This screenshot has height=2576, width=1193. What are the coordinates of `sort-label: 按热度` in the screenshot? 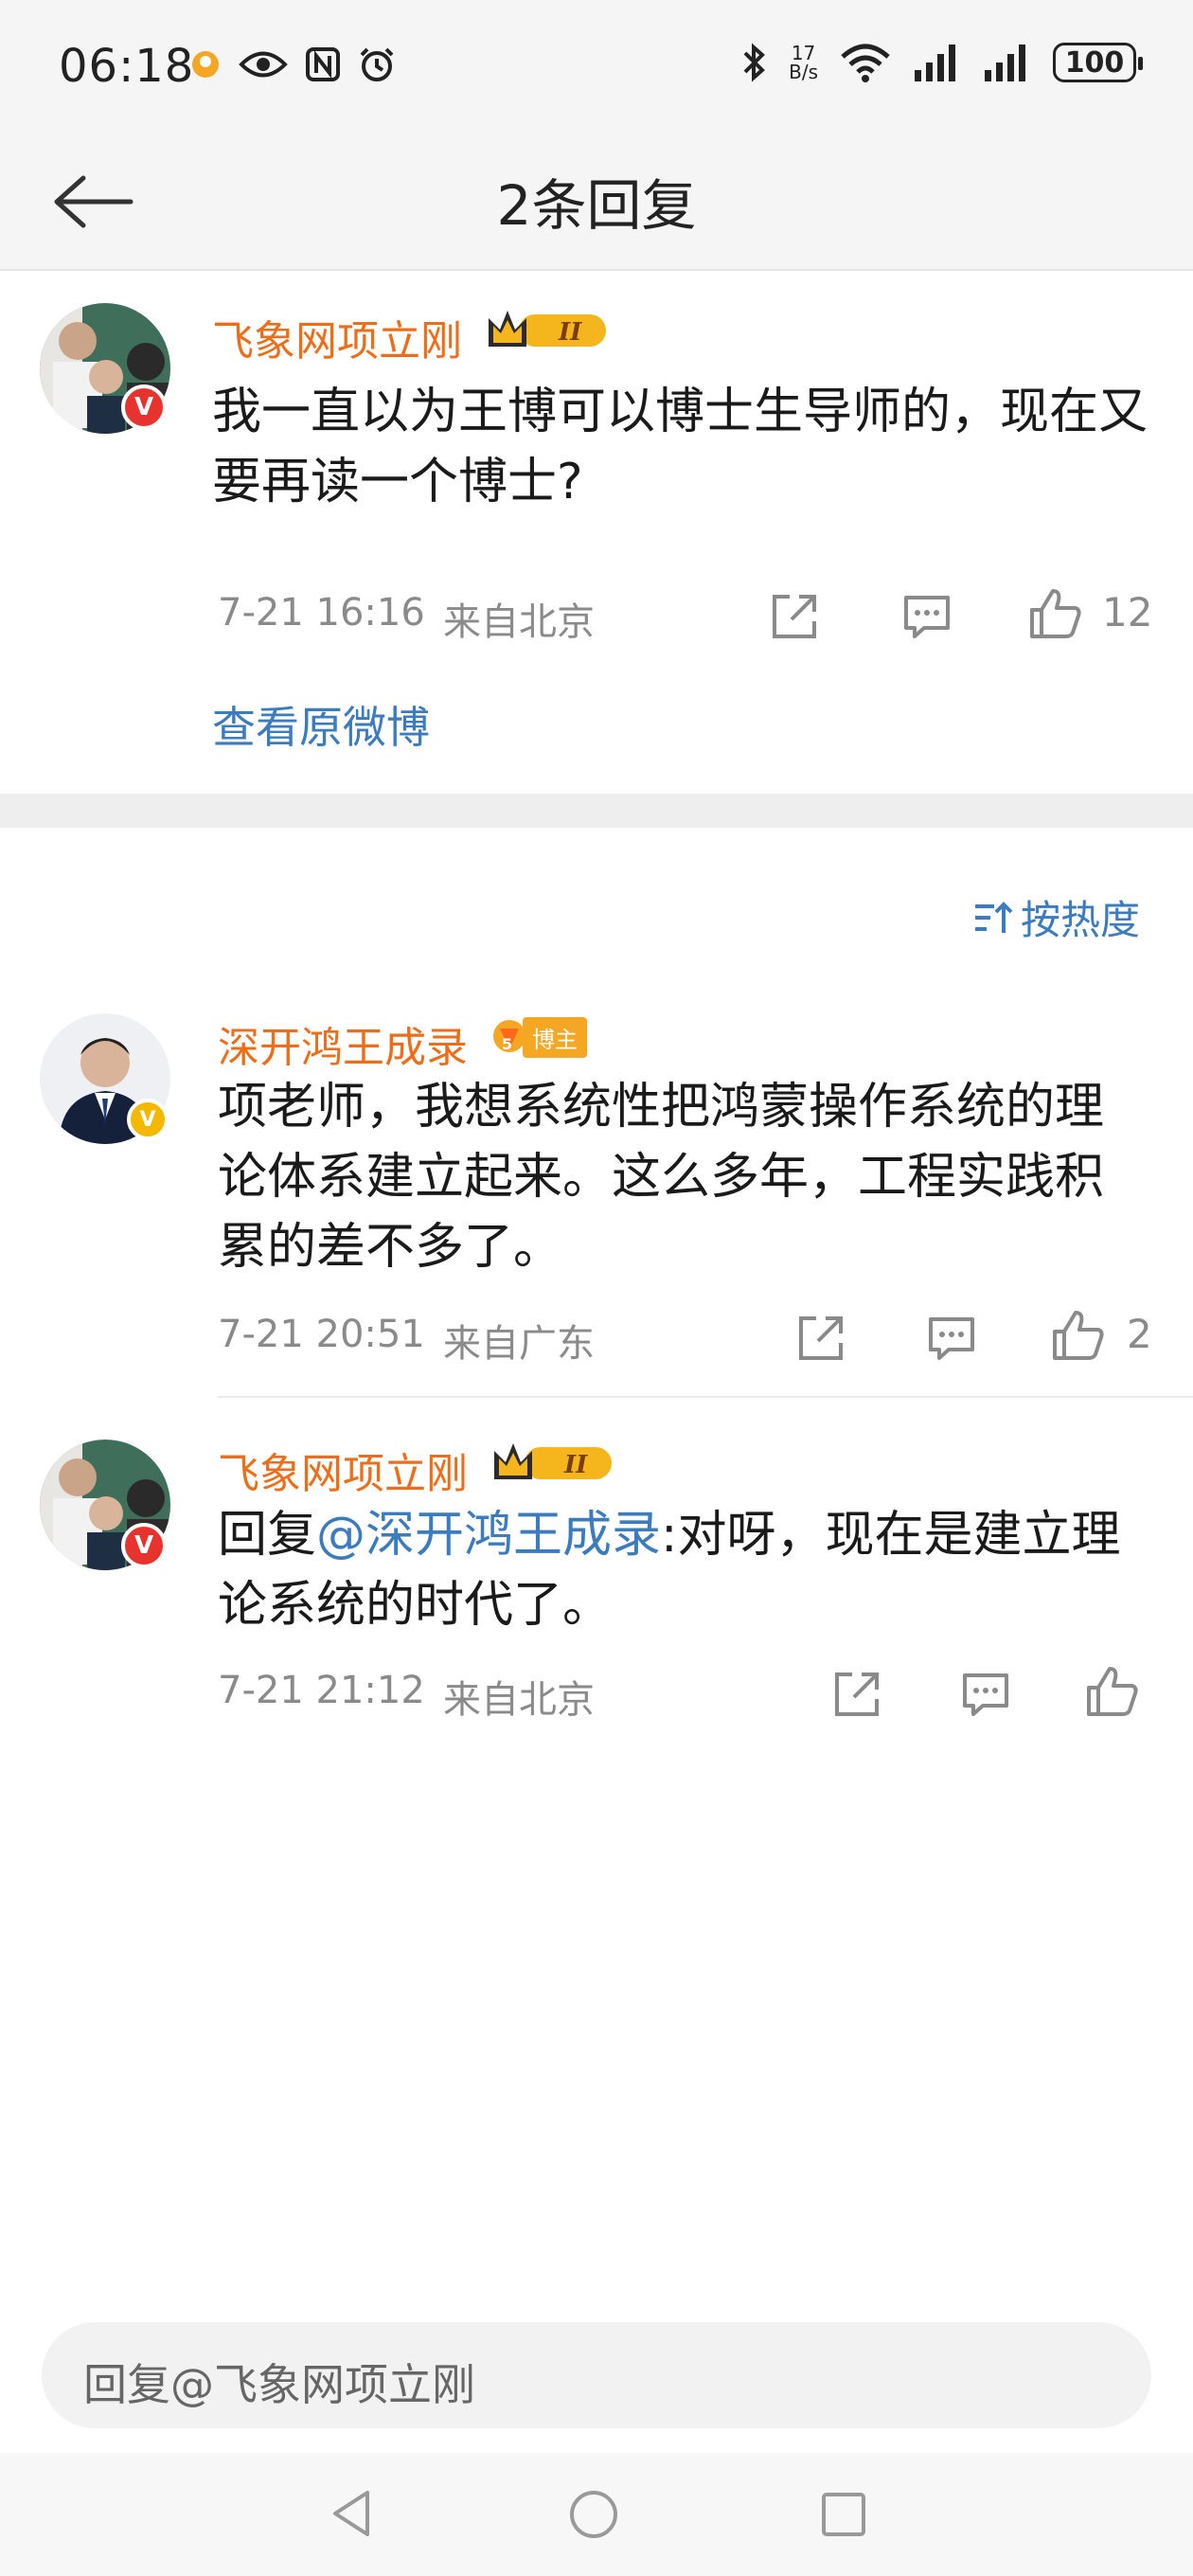 It's located at (1080, 920).